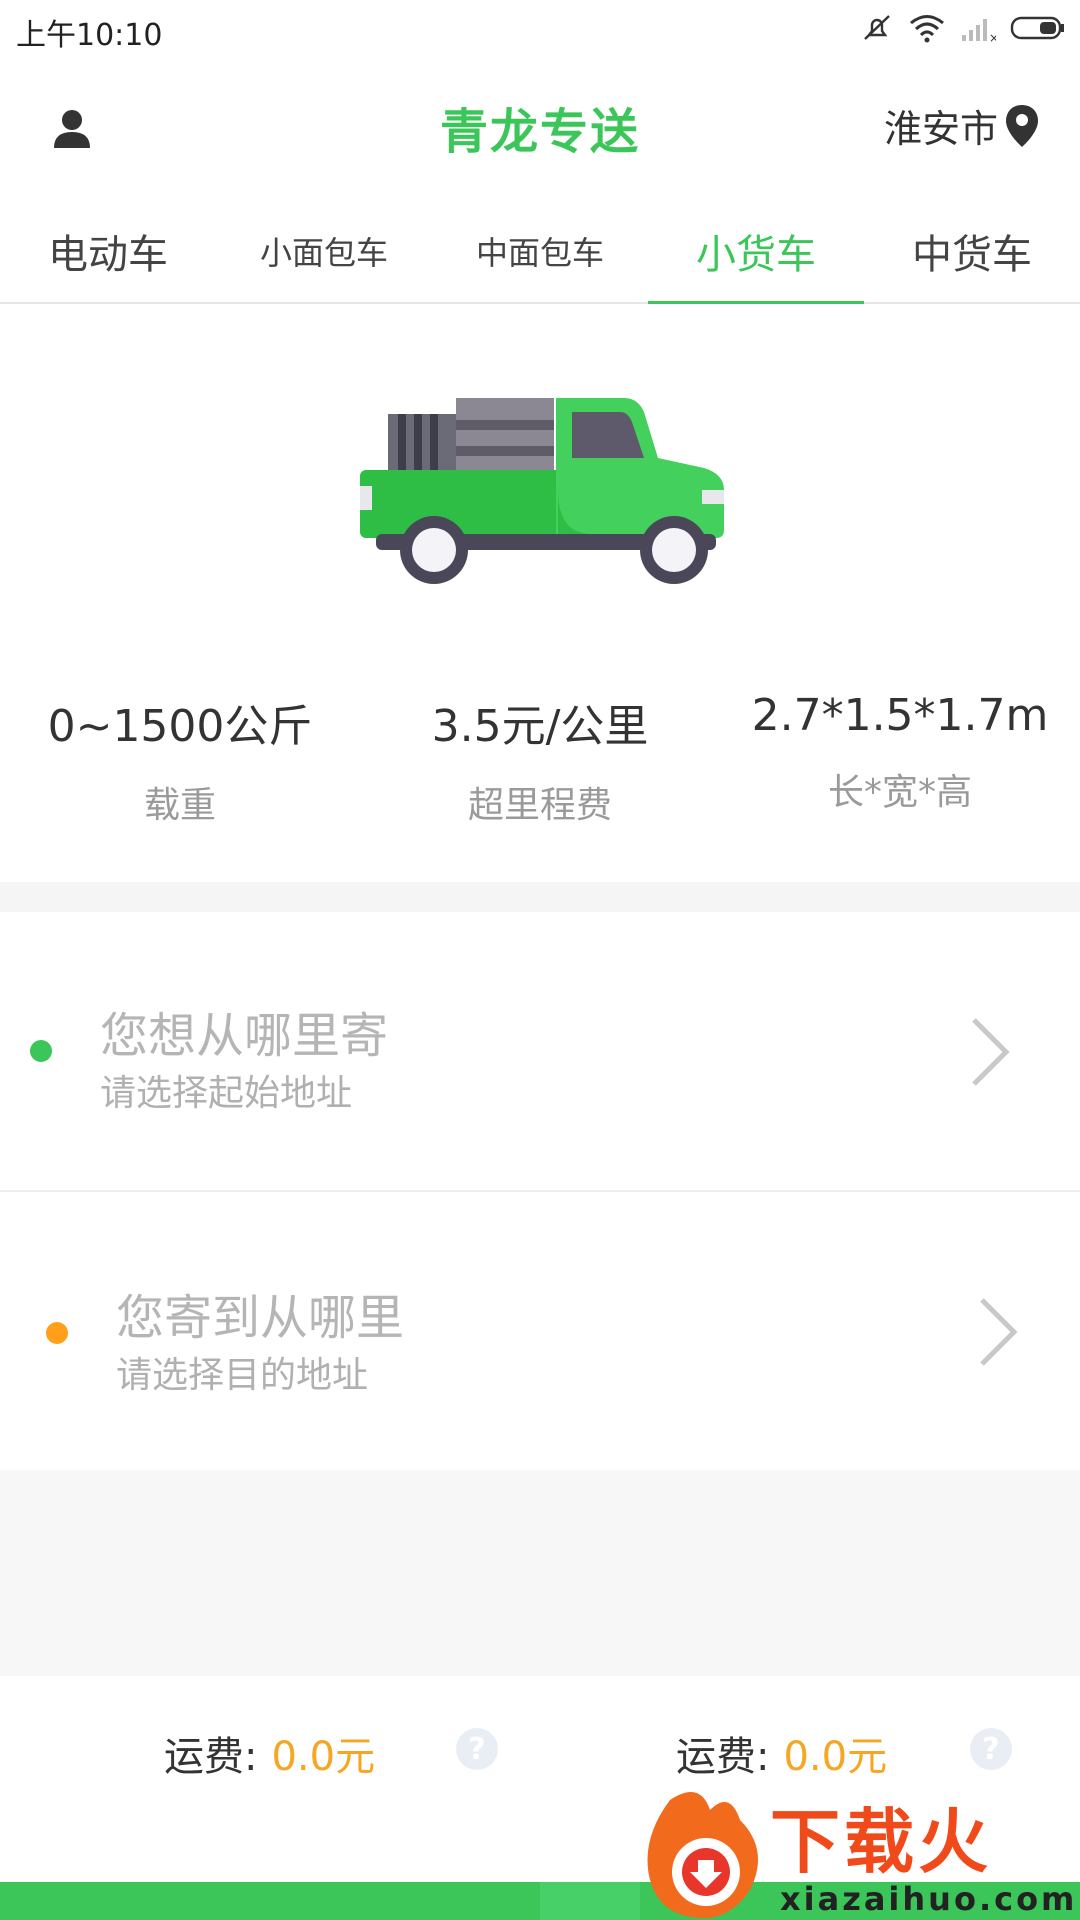 This screenshot has width=1080, height=1920. Describe the element at coordinates (41, 1051) in the screenshot. I see `origin-dot` at that location.